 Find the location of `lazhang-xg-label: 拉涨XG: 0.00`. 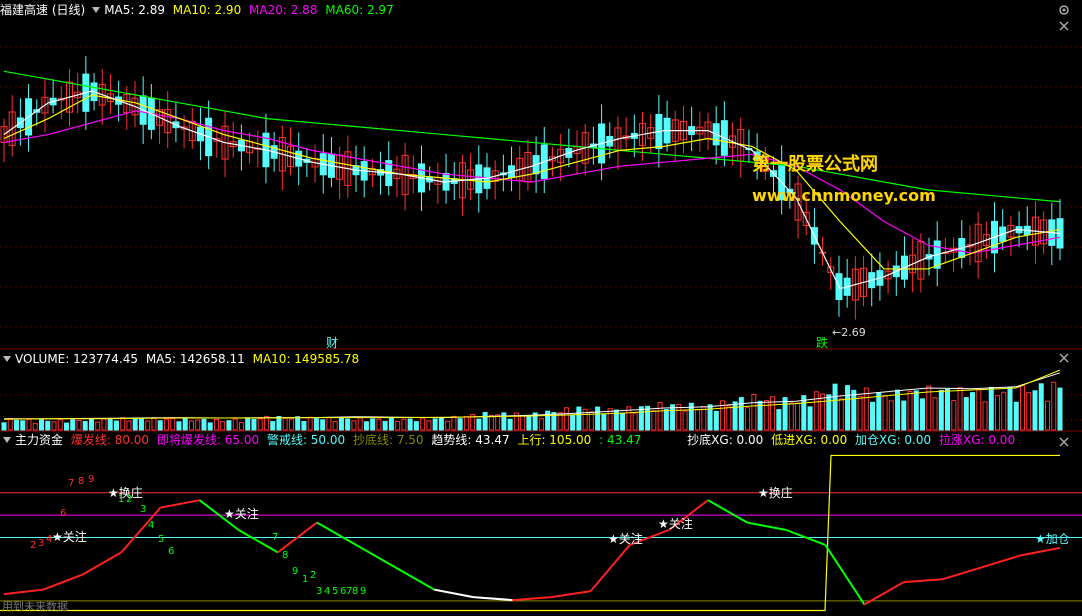

lazhang-xg-label: 拉涨XG: 0.00 is located at coordinates (977, 440).